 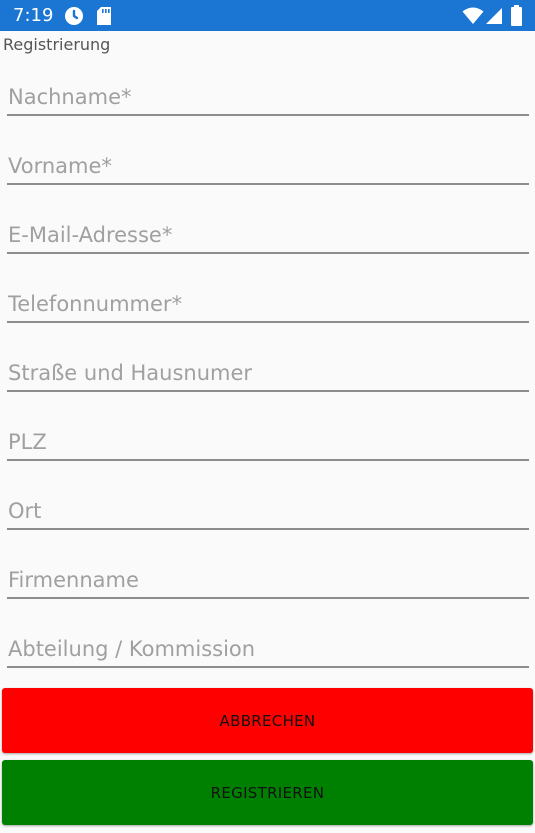 I want to click on field-telefon, so click(x=268, y=311).